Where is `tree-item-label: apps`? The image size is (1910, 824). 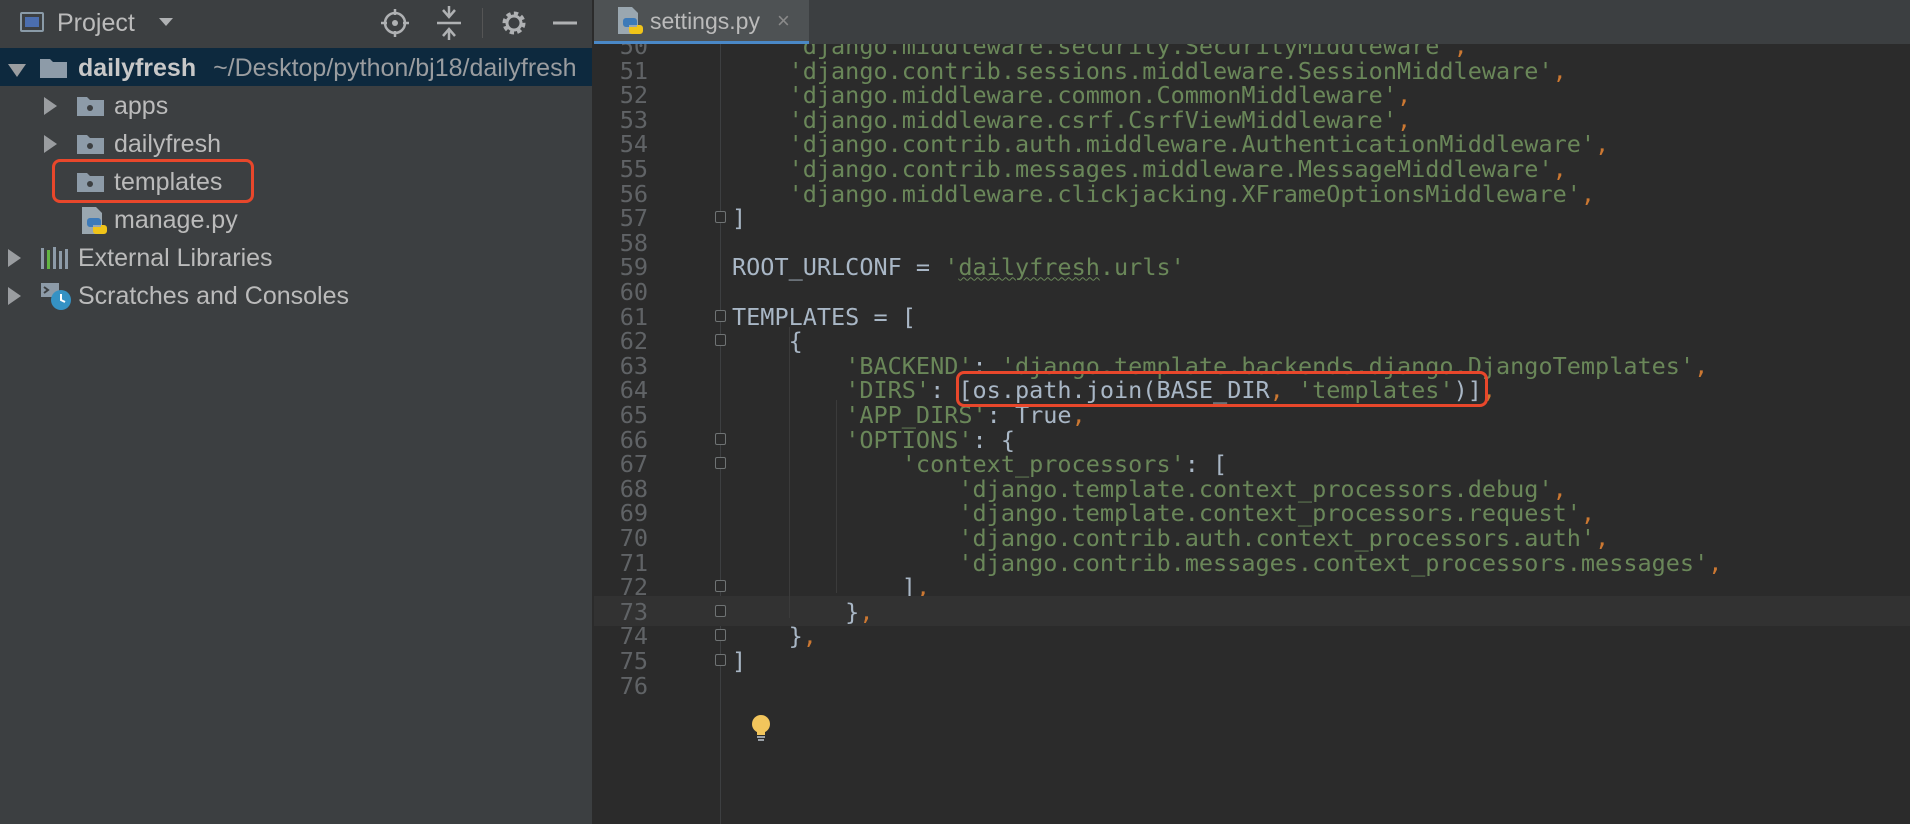
tree-item-label: apps is located at coordinates (141, 106).